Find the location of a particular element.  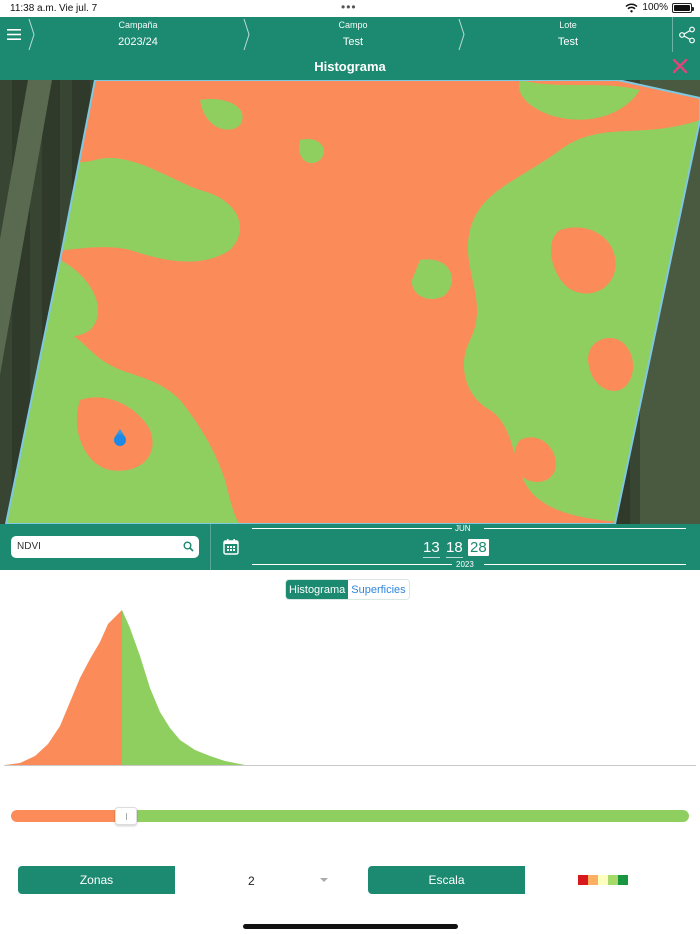

zones-count-select: 2 is located at coordinates (251, 881).